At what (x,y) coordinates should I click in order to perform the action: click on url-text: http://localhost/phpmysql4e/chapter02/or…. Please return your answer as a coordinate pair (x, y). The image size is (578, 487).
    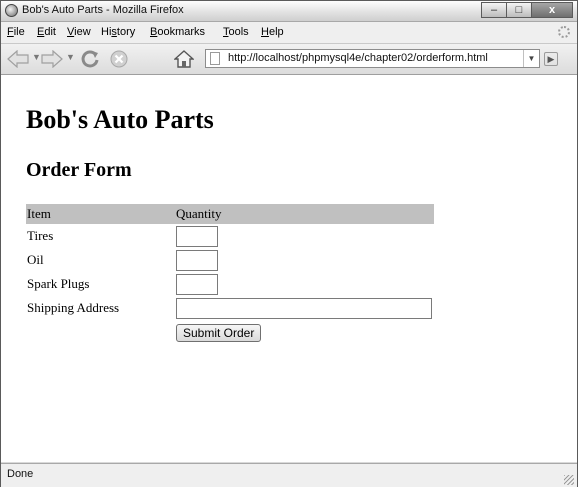
    Looking at the image, I should click on (358, 58).